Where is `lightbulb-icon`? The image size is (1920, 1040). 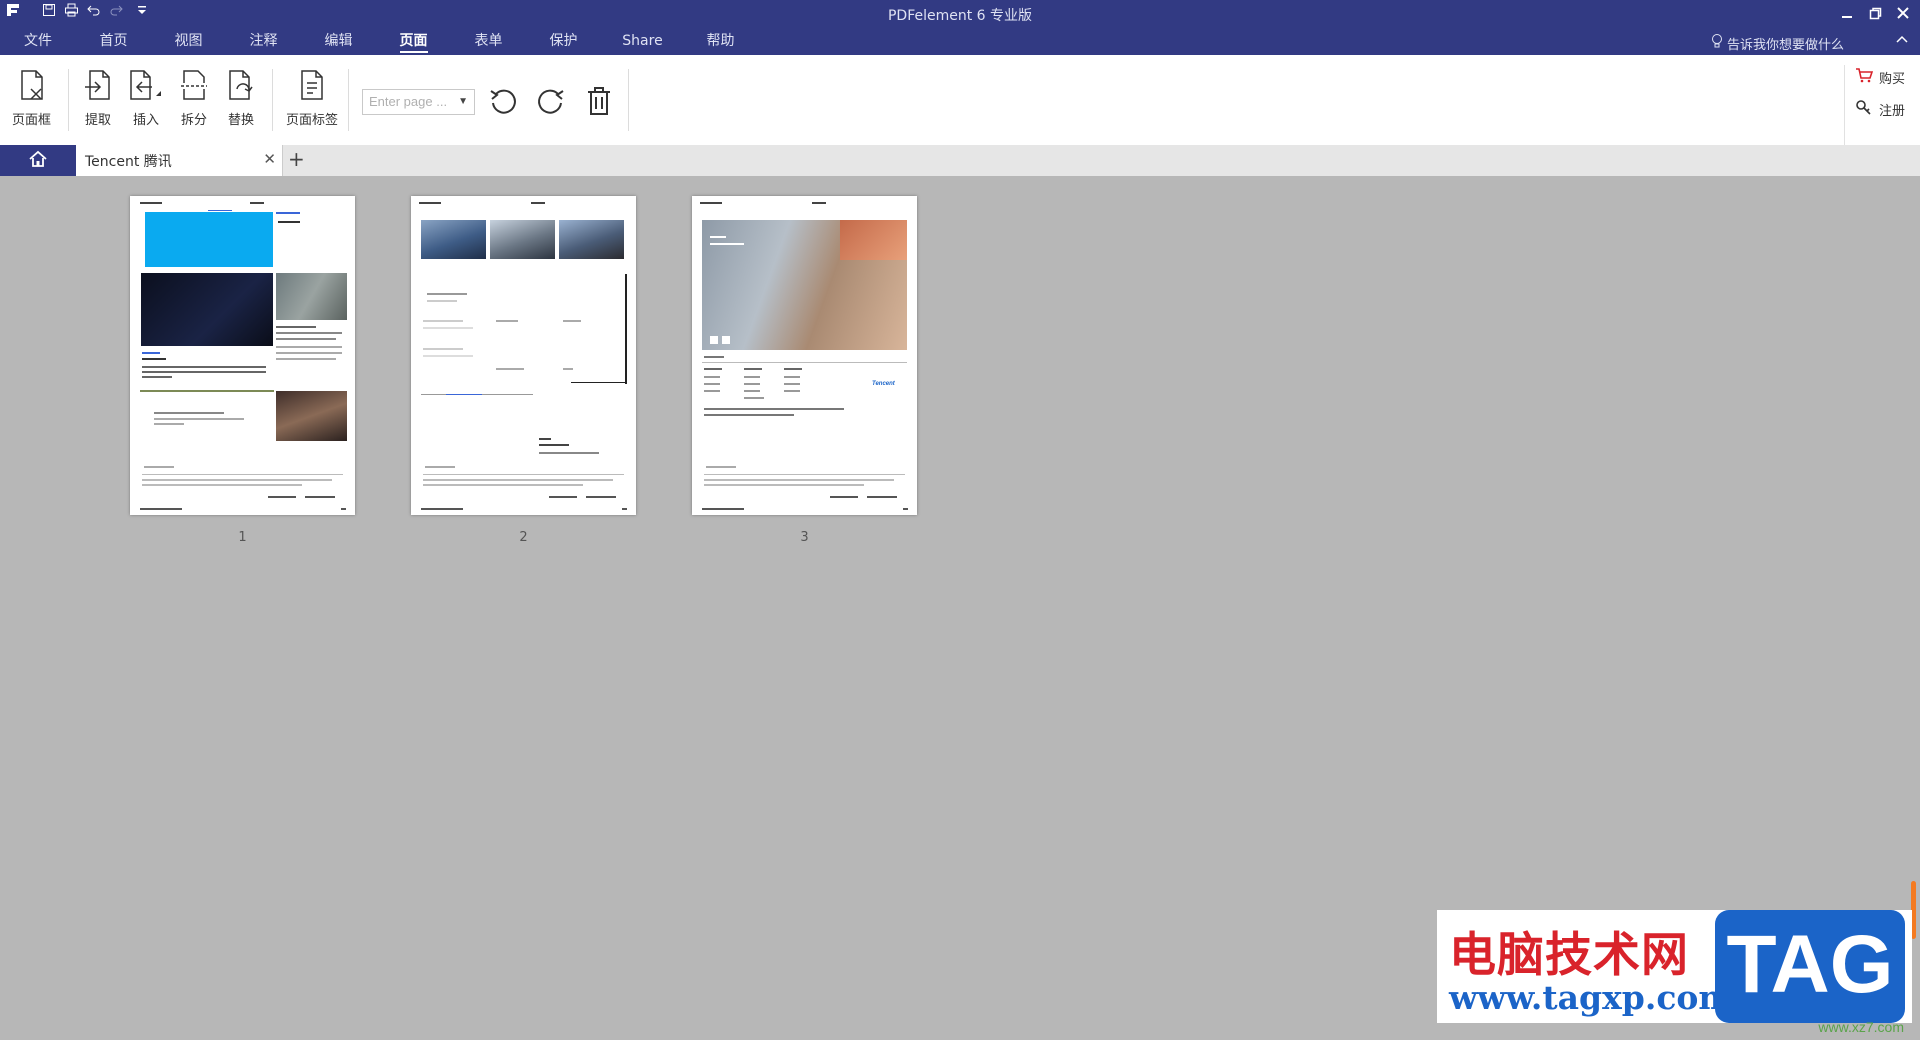
lightbulb-icon is located at coordinates (1717, 43).